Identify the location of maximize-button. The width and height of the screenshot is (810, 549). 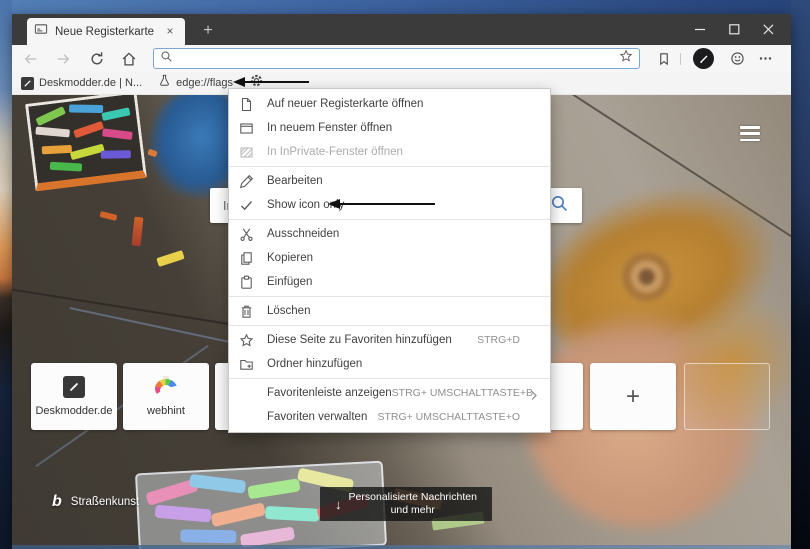
(734, 29).